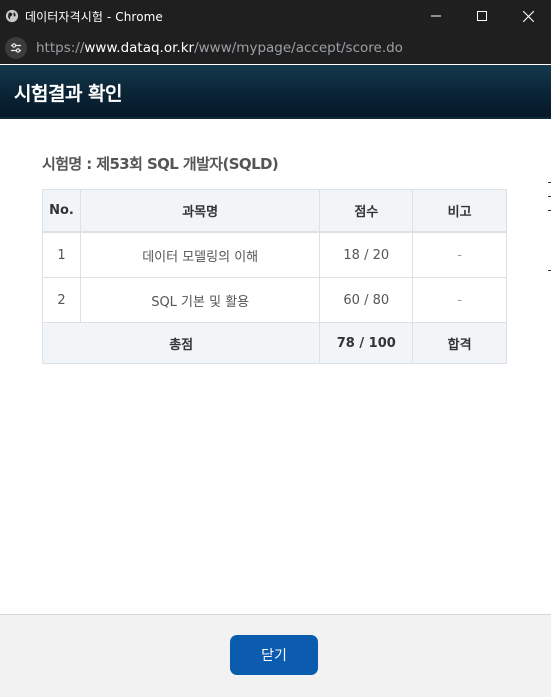  I want to click on site-info-button, so click(16, 48).